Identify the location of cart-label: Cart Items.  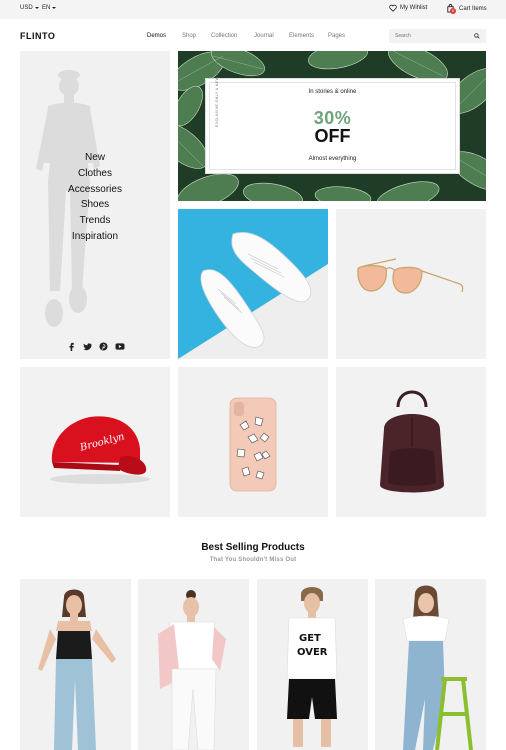
(473, 8).